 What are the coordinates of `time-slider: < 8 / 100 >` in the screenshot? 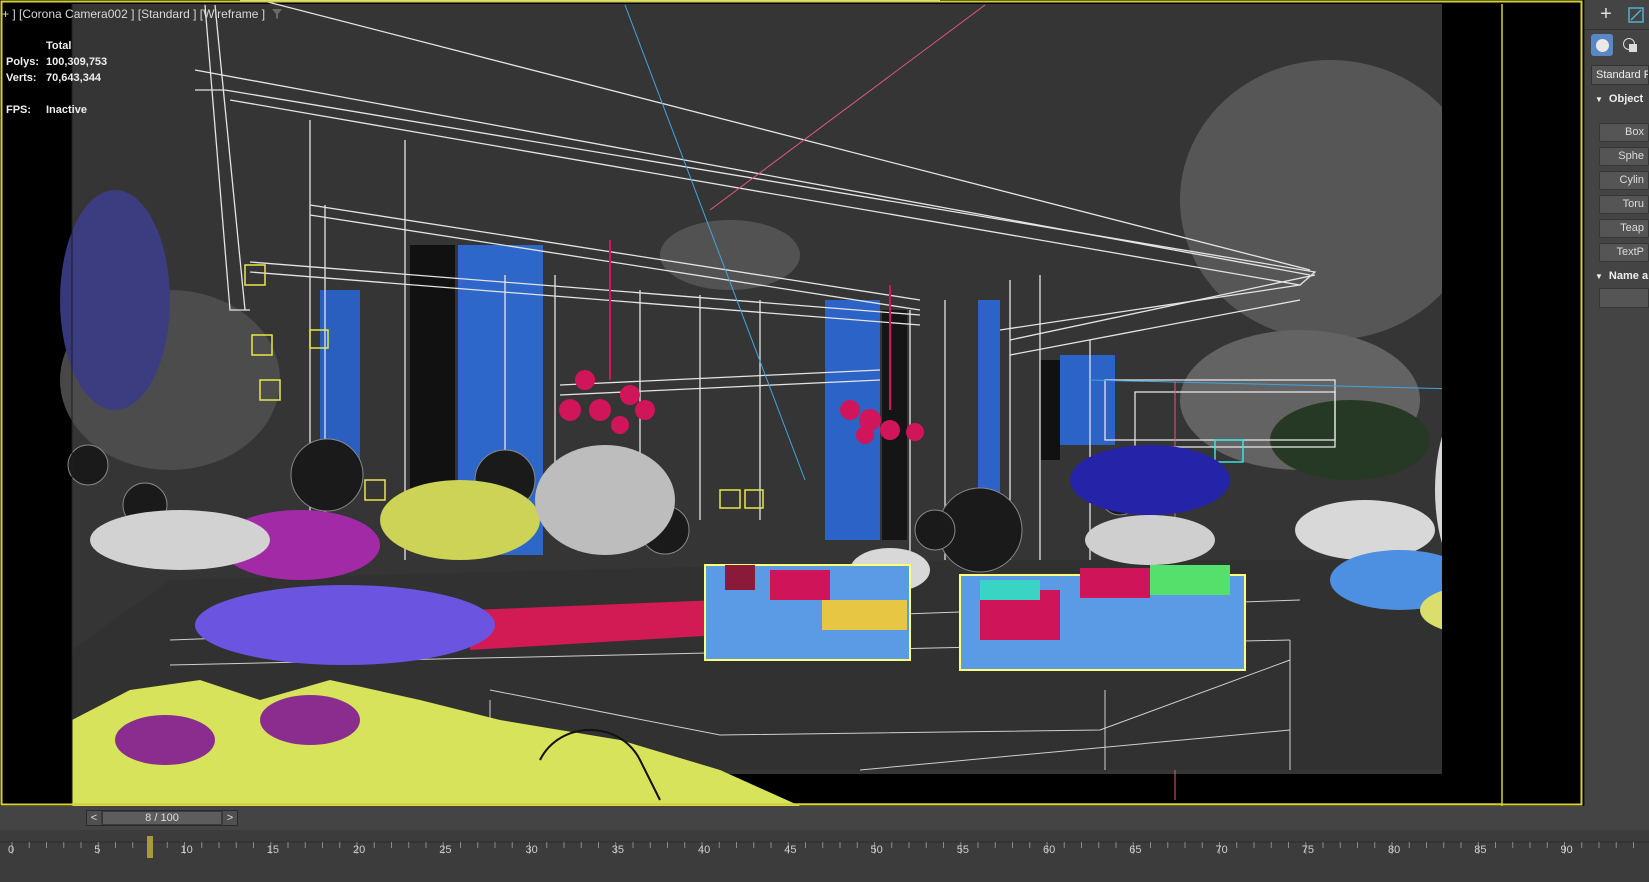 It's located at (824, 818).